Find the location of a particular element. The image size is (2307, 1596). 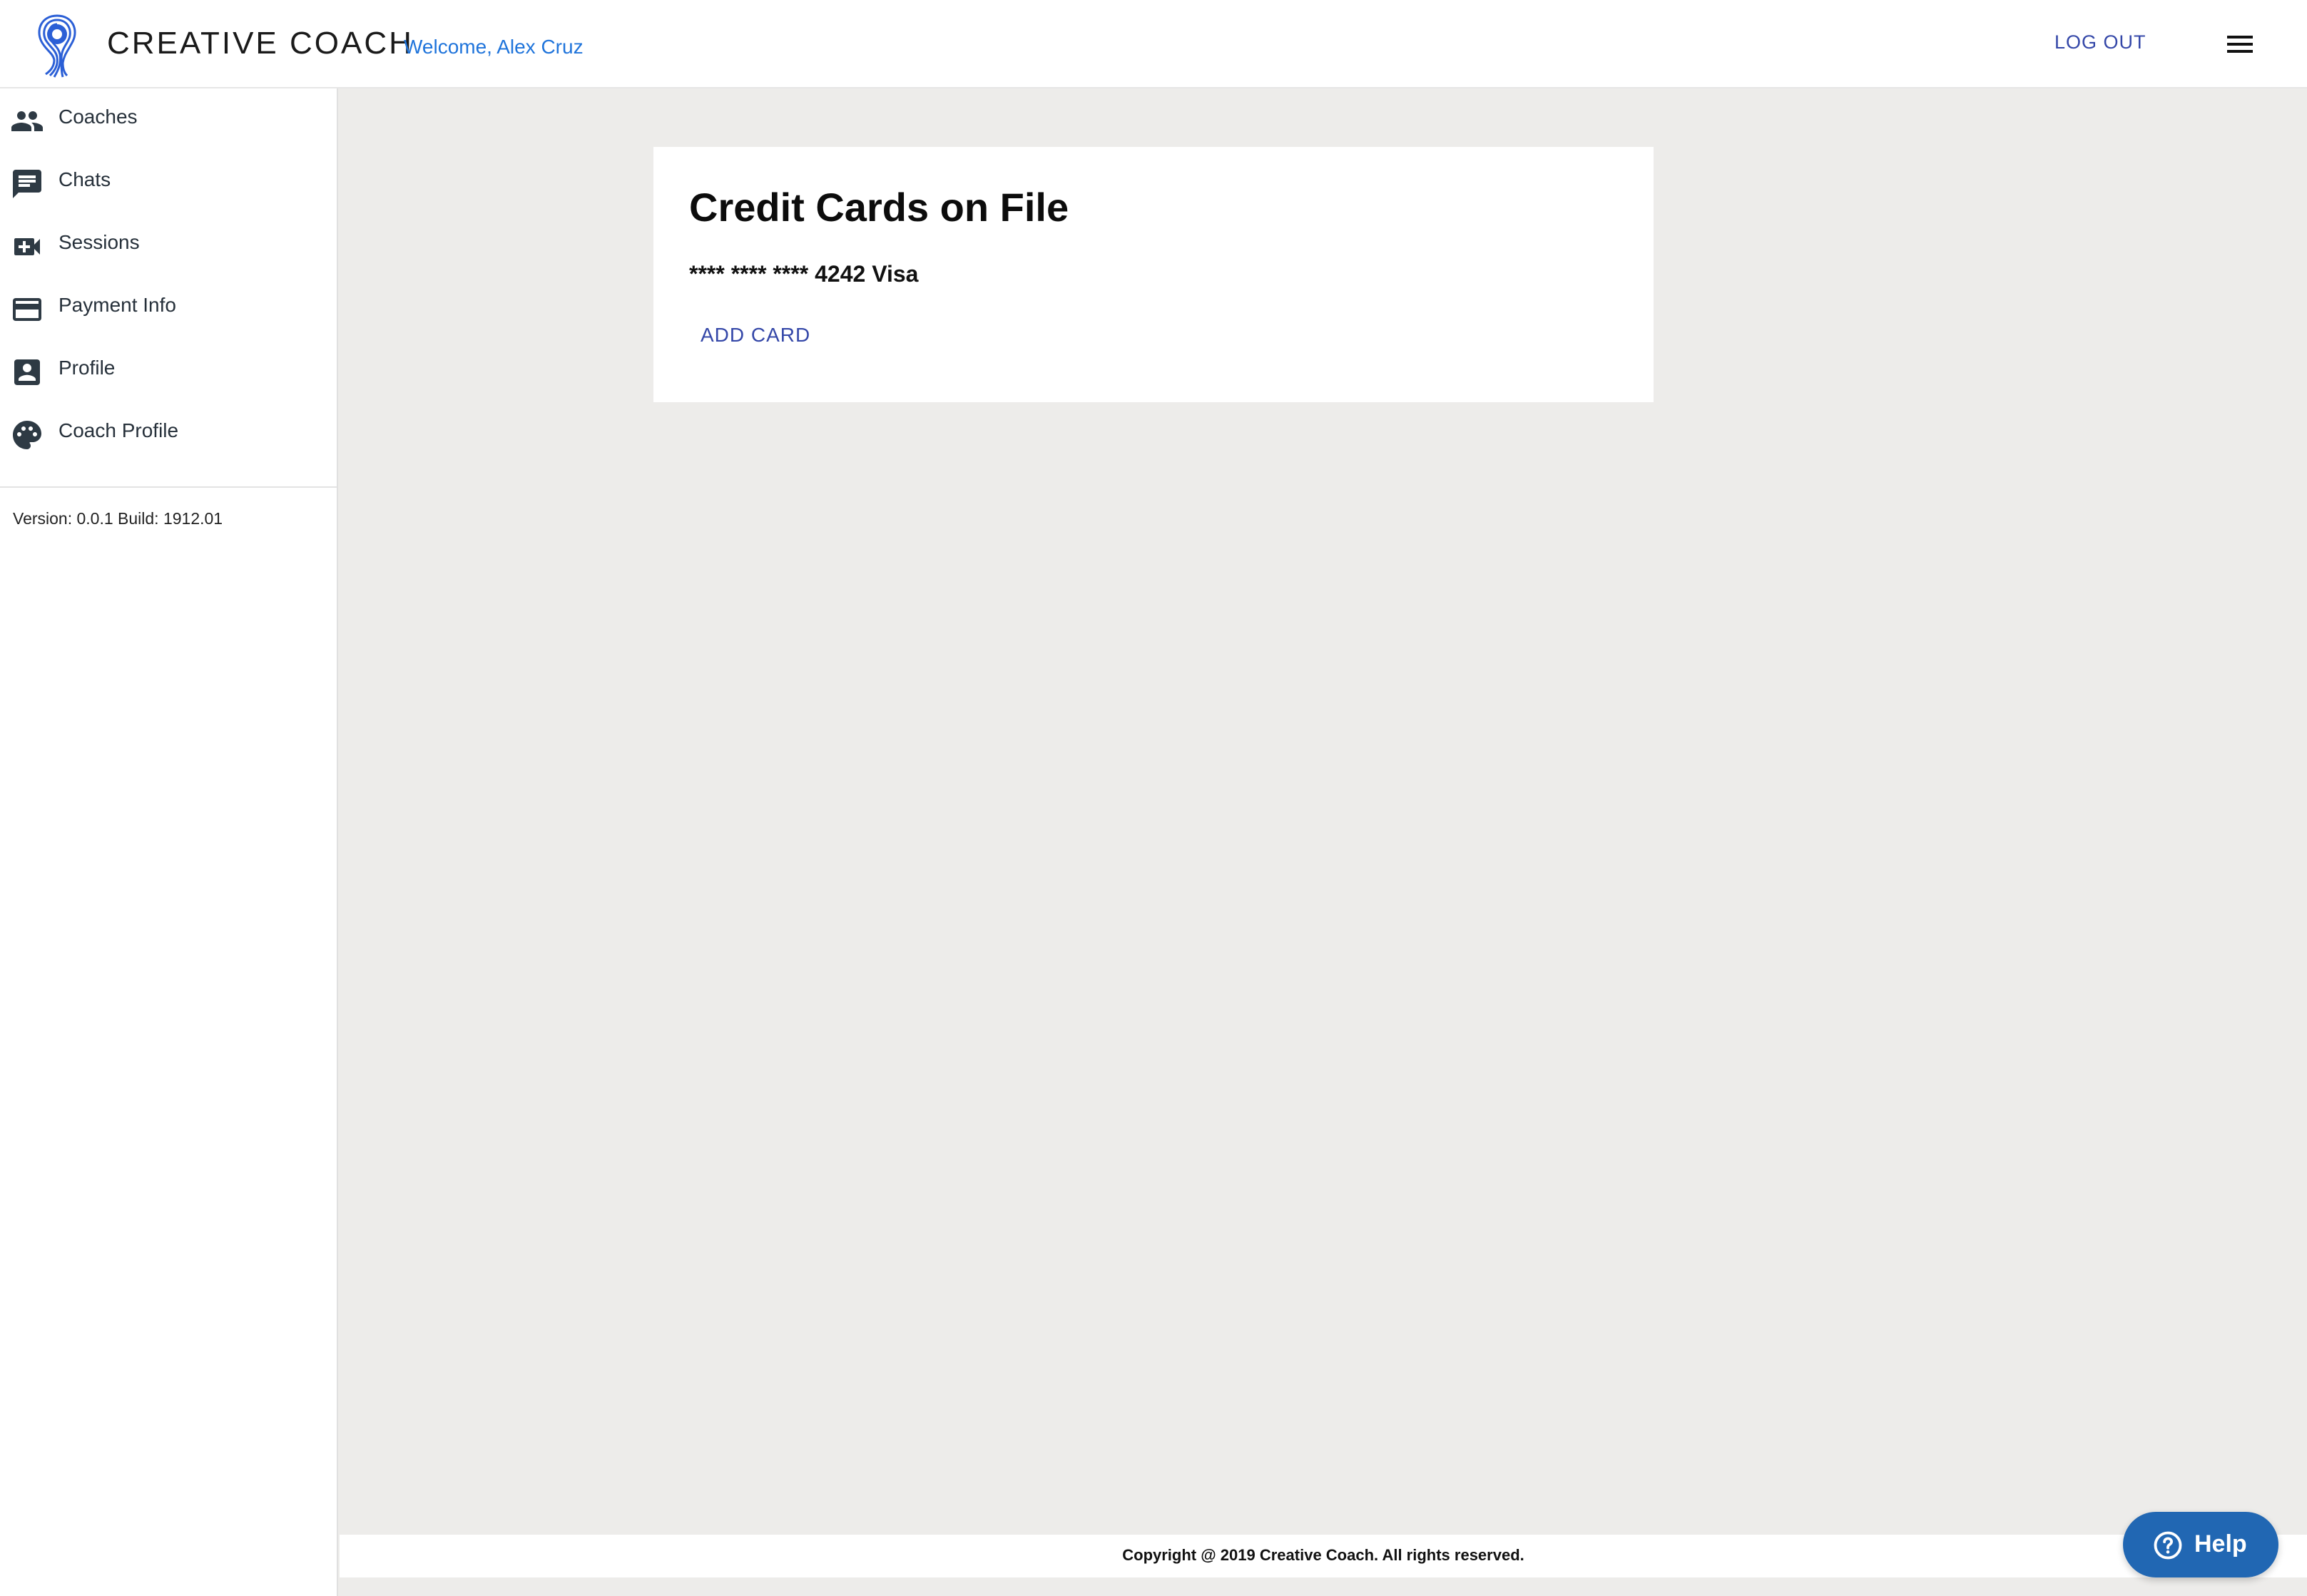

hamburger-menu-icon is located at coordinates (2240, 44).